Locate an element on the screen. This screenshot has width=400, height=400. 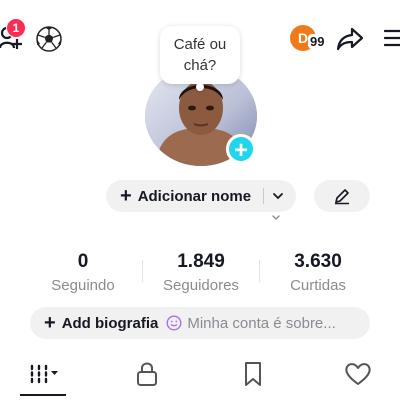
bubble-tail is located at coordinates (200, 87).